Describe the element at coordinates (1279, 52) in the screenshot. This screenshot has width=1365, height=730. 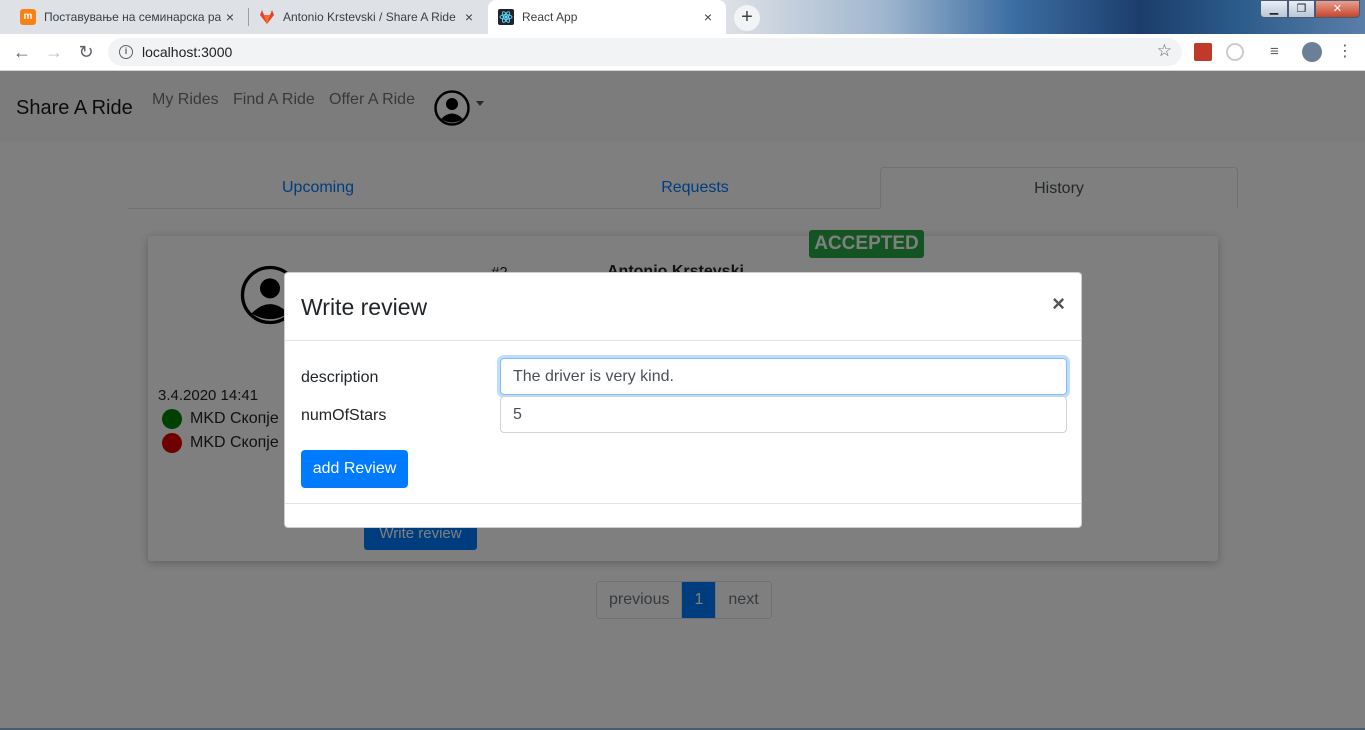
I see `media-control-icon: ≡` at that location.